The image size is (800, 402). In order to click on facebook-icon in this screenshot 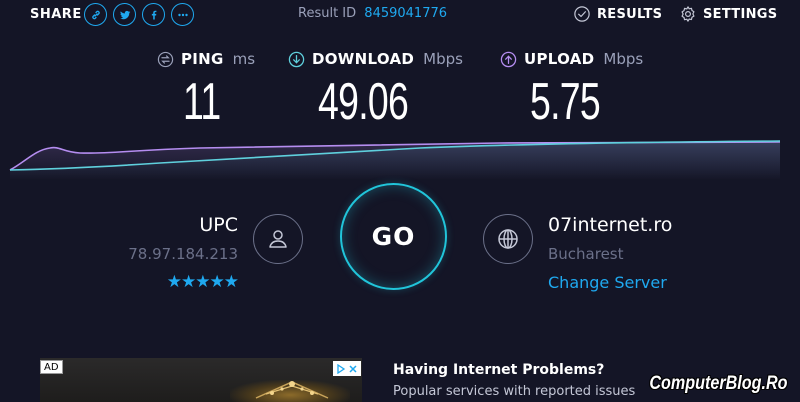, I will do `click(153, 14)`.